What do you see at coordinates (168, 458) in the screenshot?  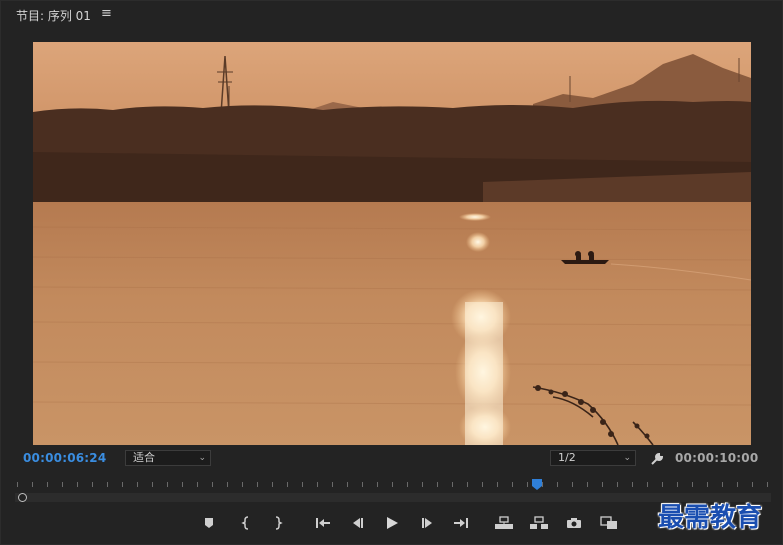 I see `zoom-select: 适合 ⌄` at bounding box center [168, 458].